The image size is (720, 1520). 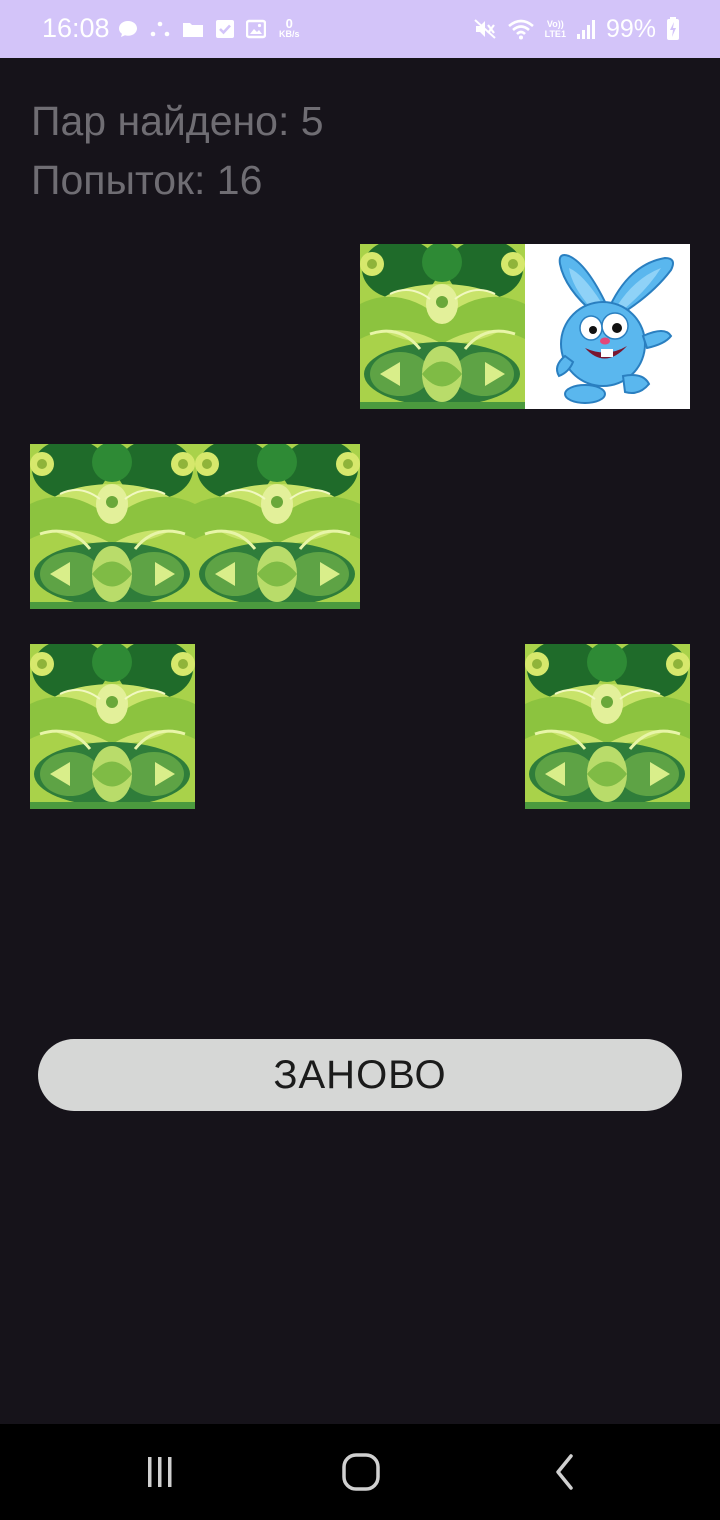 I want to click on status-bar: 16:08 0 KB/s Vo)) LTE1 99%, so click(x=360, y=29).